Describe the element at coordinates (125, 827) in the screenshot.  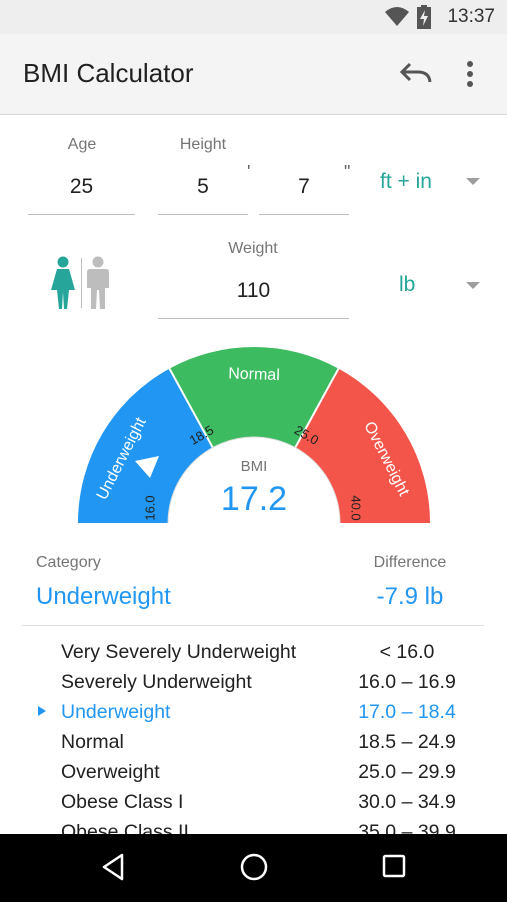
I see `category-name: Obese Class II` at that location.